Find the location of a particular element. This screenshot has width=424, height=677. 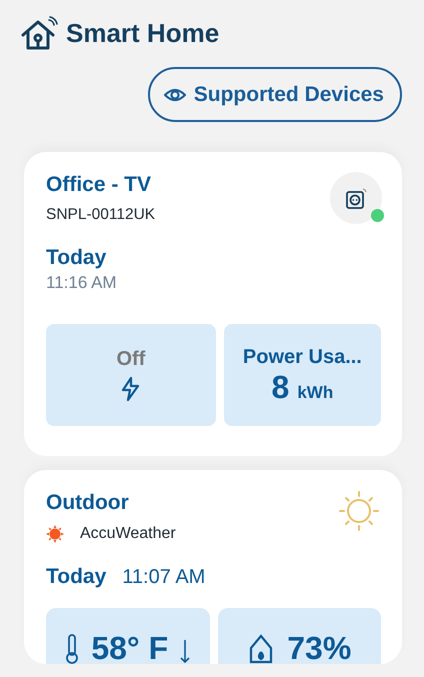

lightning-icon is located at coordinates (131, 389).